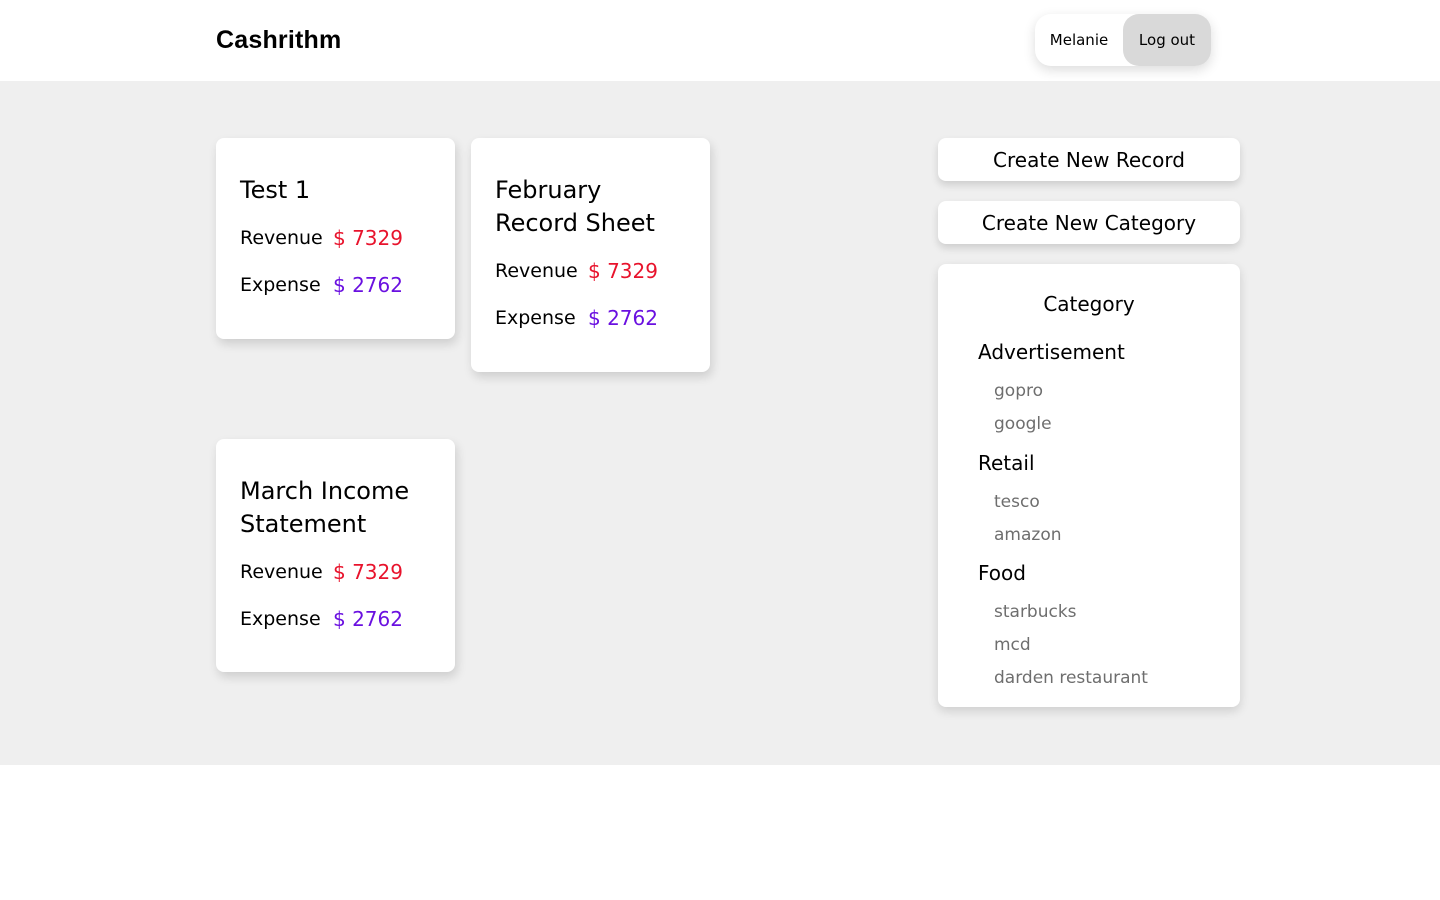 The image size is (1440, 900). Describe the element at coordinates (1035, 612) in the screenshot. I see `category-item: starbucks` at that location.